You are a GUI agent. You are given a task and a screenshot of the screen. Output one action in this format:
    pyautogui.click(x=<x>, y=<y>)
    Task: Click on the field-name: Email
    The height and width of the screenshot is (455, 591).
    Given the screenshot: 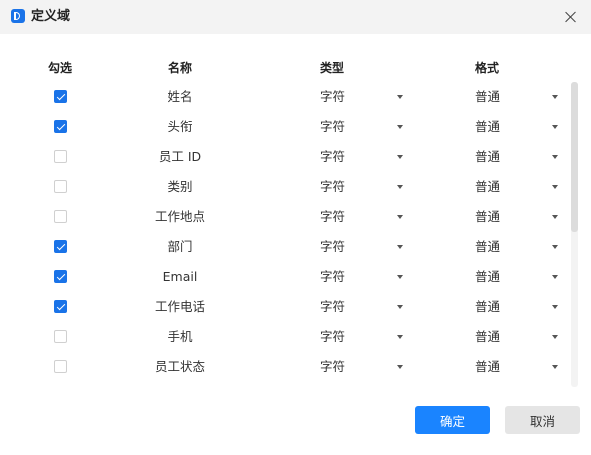 What is the action you would take?
    pyautogui.click(x=180, y=276)
    